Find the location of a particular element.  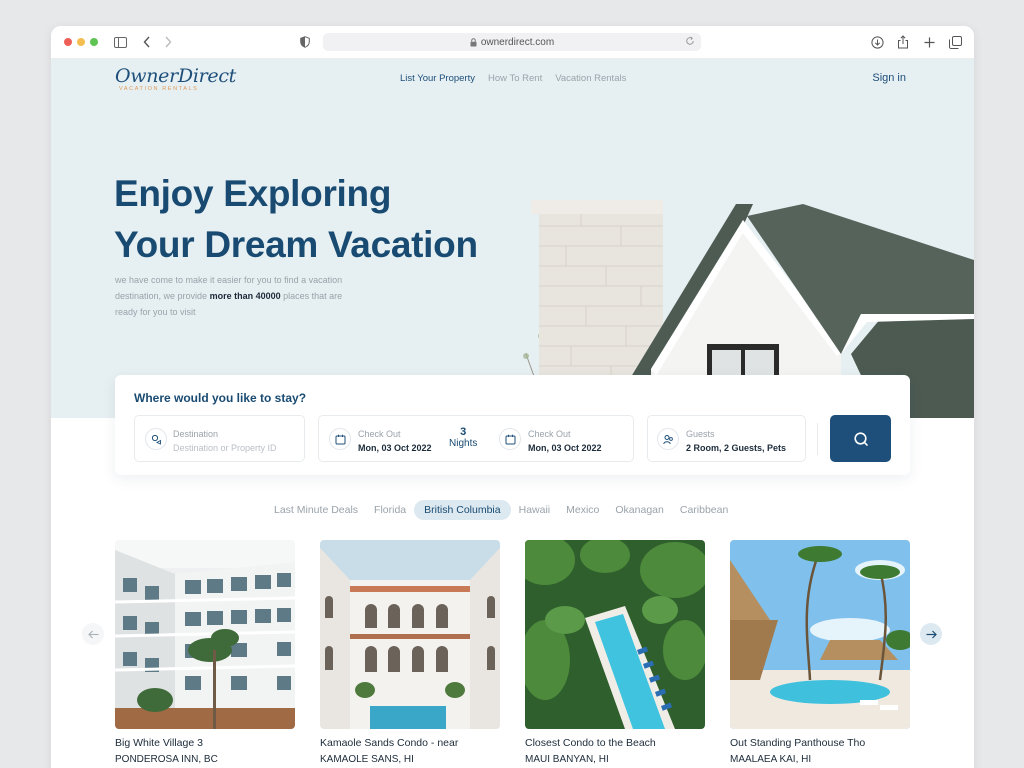

maximize-window-button is located at coordinates (94, 42).